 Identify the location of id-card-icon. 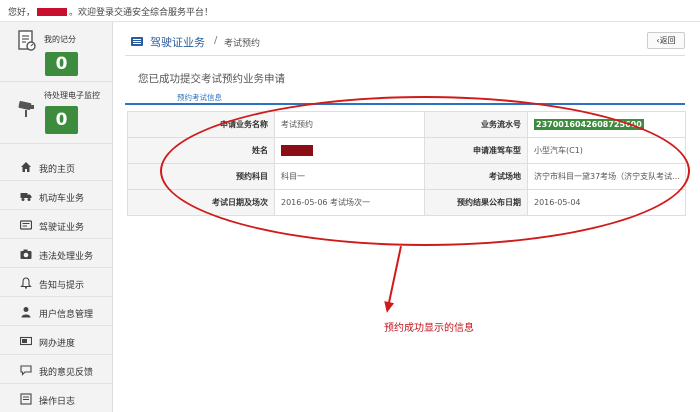
(26, 225).